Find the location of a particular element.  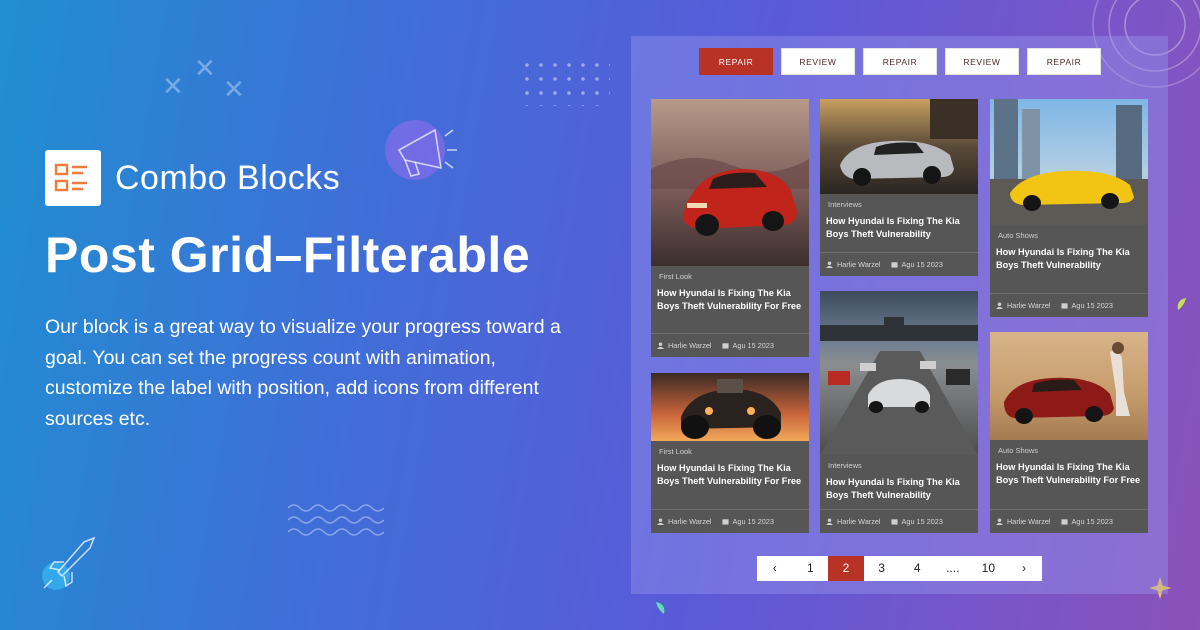

post-image-red-bmw is located at coordinates (730, 182).